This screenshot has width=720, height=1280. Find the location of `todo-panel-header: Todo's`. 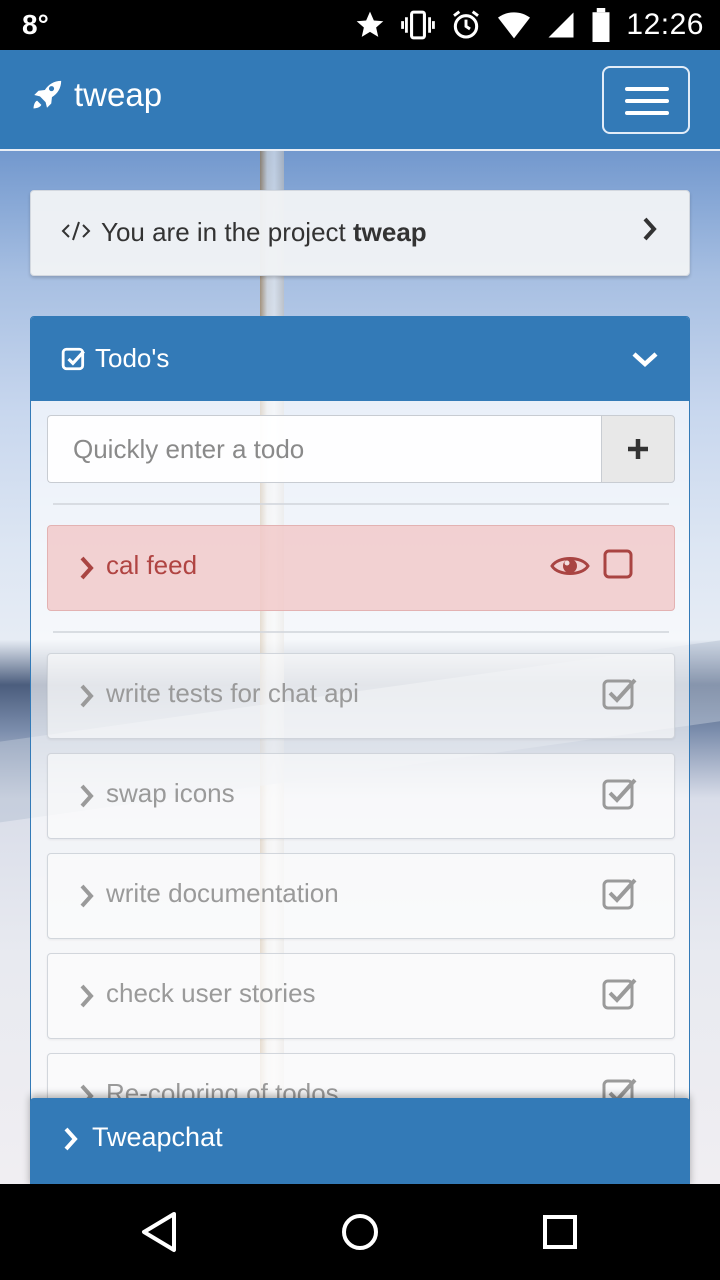

todo-panel-header: Todo's is located at coordinates (360, 359).